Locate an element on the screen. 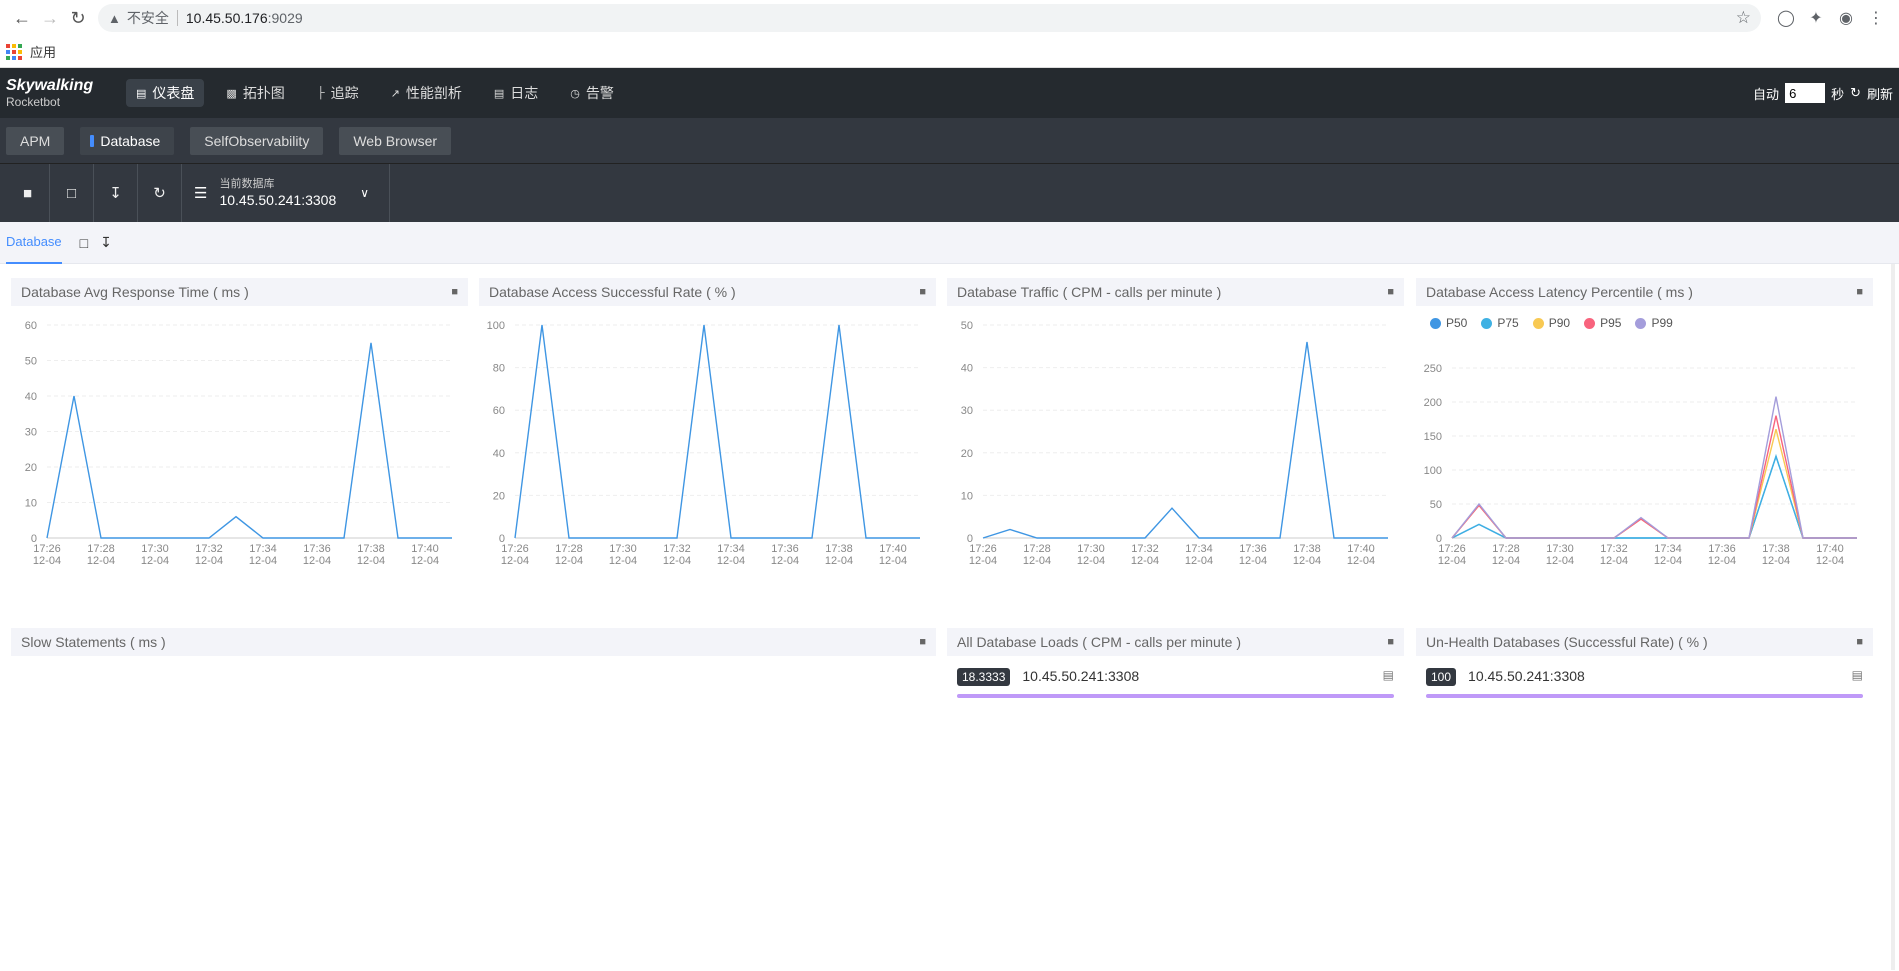 This screenshot has height=971, width=1899. layer-tab-web-browser: Web Browser is located at coordinates (395, 140).